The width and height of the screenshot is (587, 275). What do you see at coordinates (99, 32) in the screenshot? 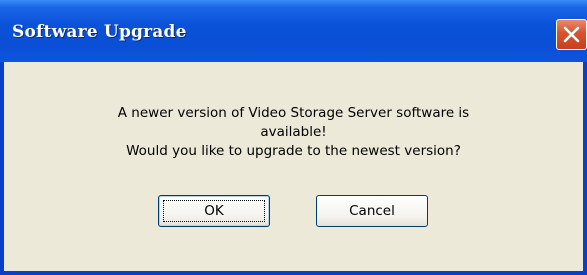
I see `window-title: Software Upgrade` at bounding box center [99, 32].